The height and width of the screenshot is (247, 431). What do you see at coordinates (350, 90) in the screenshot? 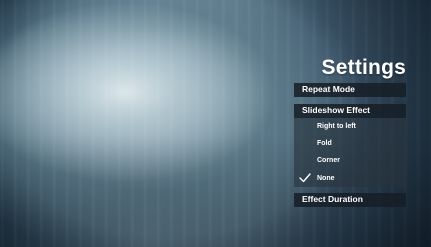
I see `menu-item-repeat-mode: Repeat Mode` at bounding box center [350, 90].